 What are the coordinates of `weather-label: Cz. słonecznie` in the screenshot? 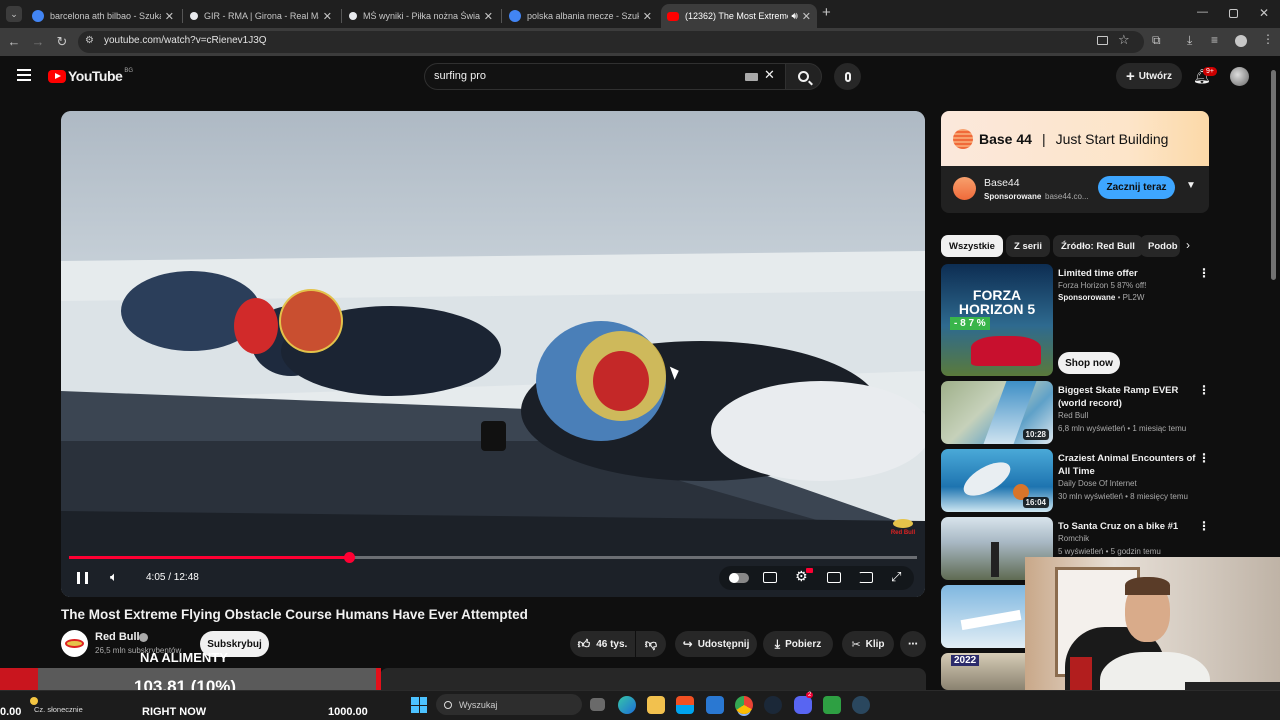 It's located at (58, 709).